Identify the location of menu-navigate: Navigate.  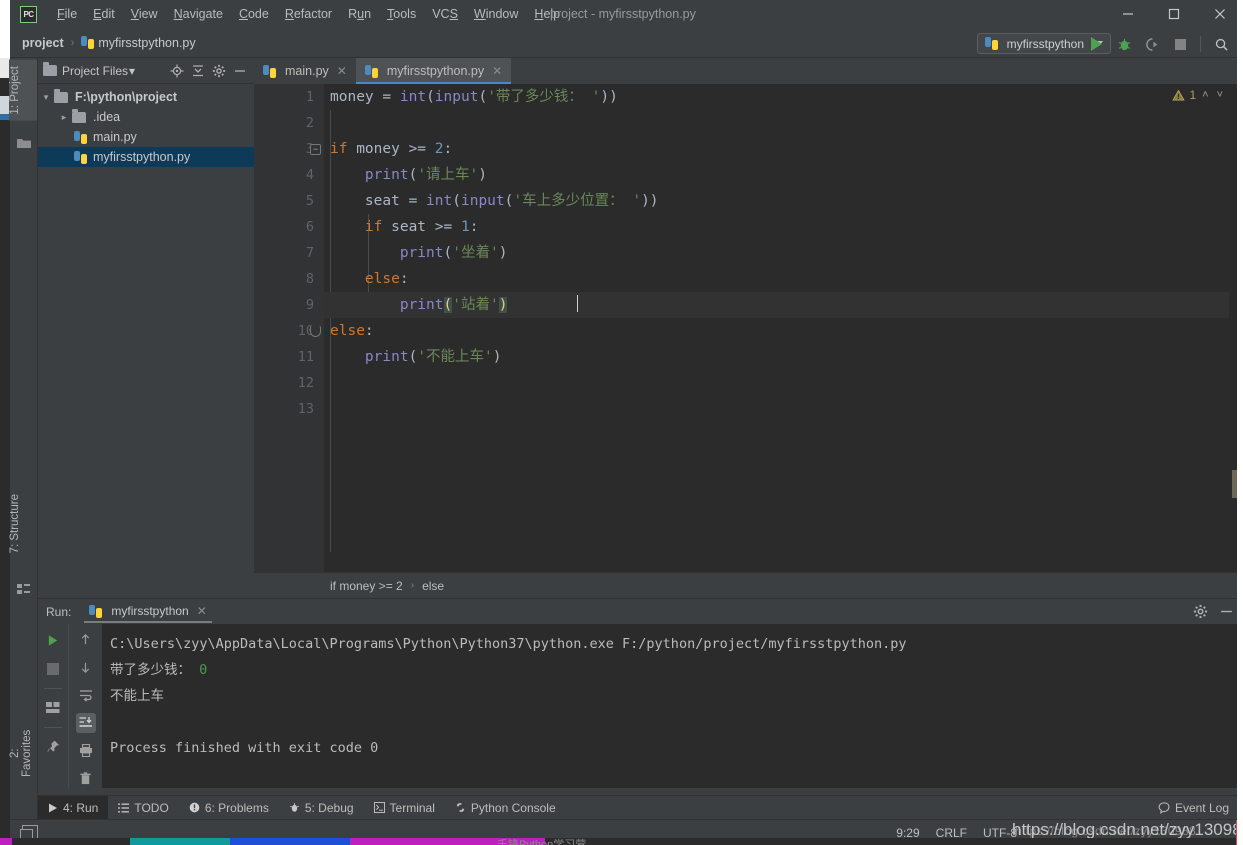
(198, 14).